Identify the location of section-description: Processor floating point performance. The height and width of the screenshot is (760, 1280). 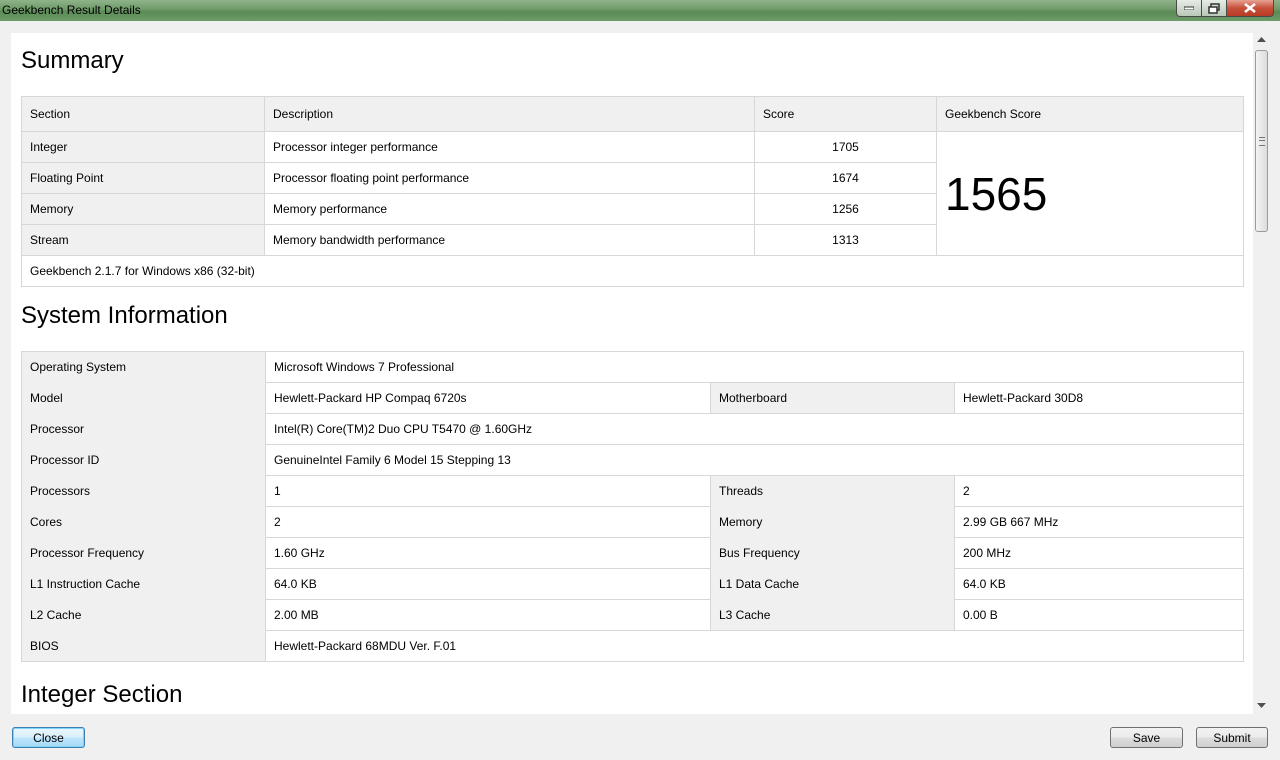
(509, 178).